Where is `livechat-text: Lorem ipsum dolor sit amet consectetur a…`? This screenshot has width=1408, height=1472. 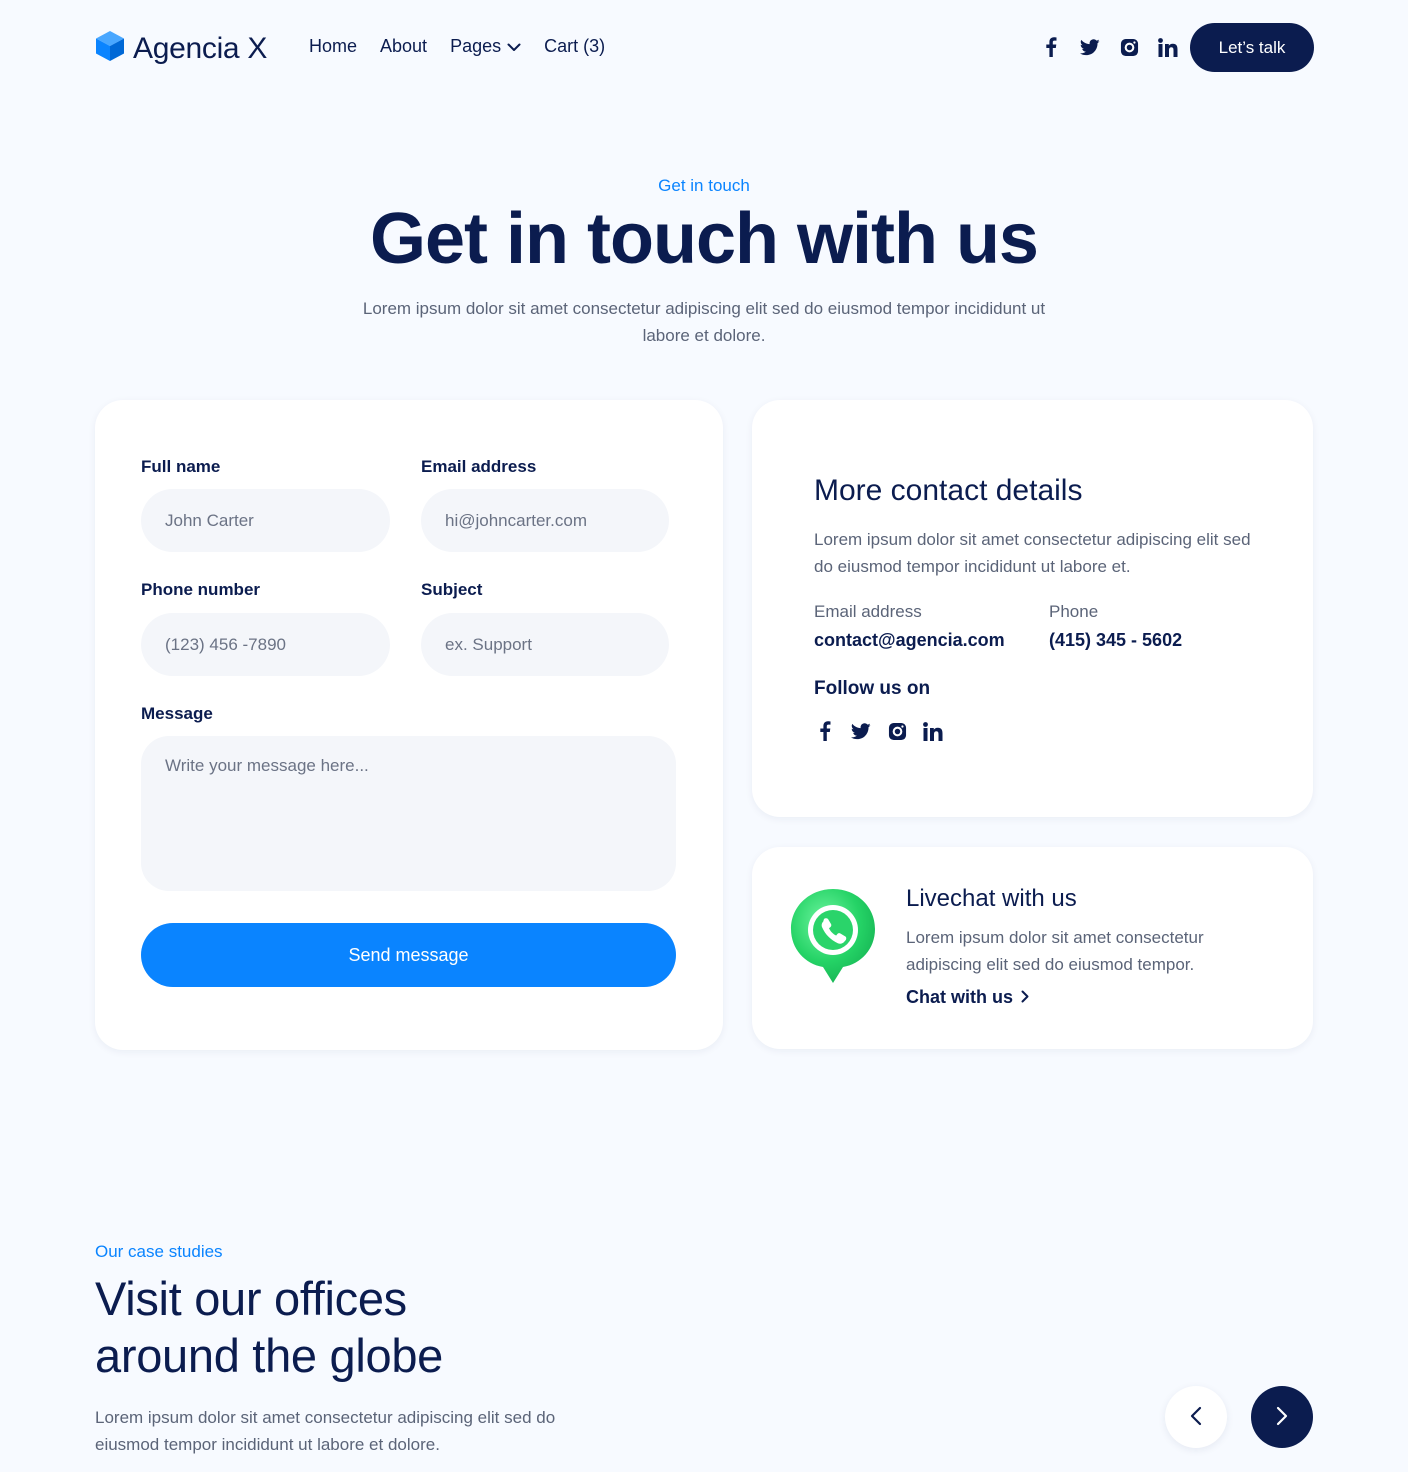 livechat-text: Lorem ipsum dolor sit amet consectetur a… is located at coordinates (1055, 951).